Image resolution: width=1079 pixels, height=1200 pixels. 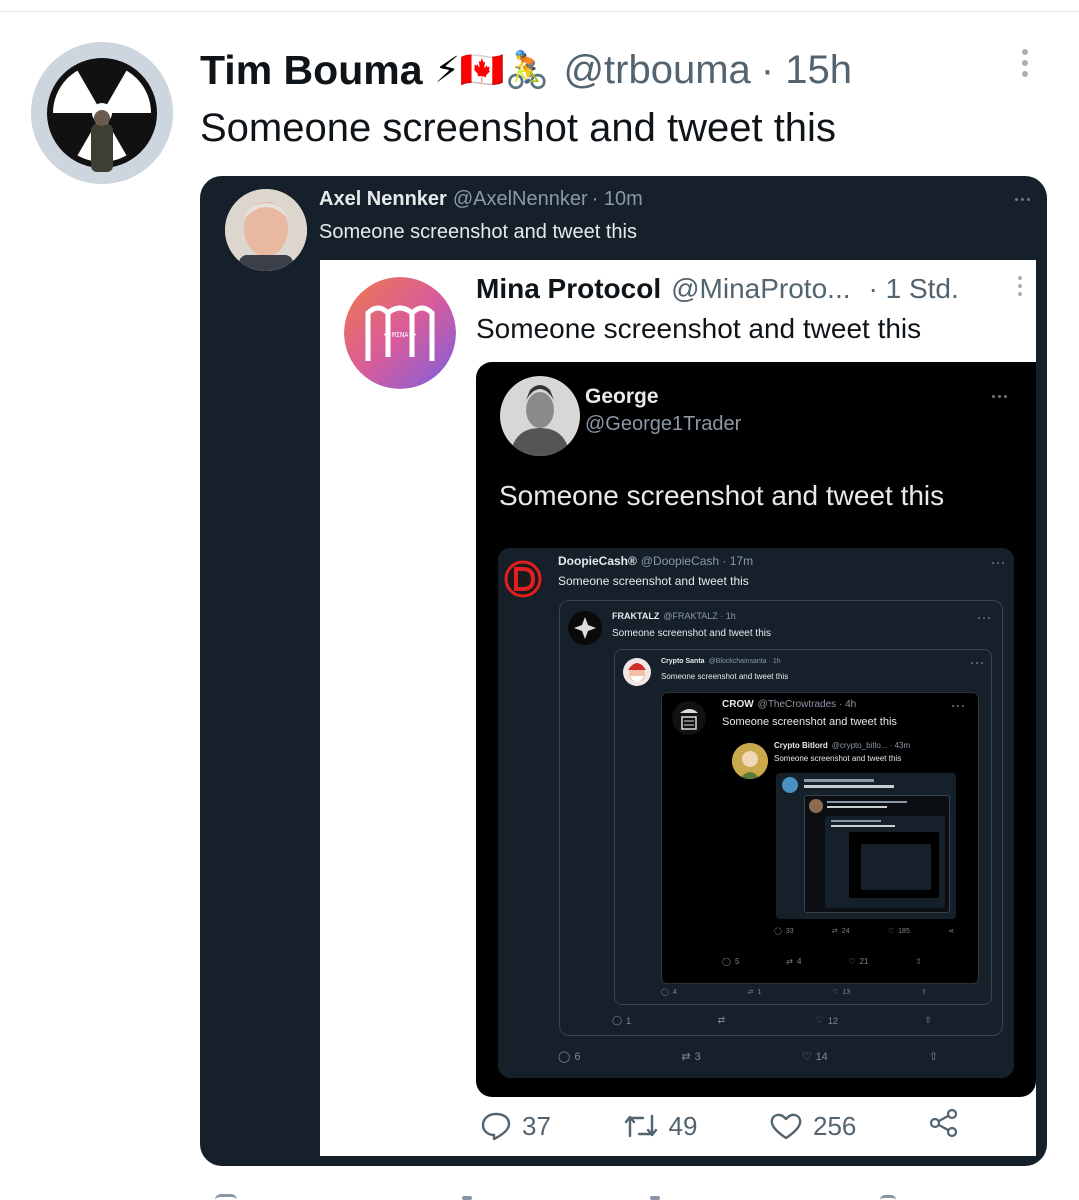 I want to click on share-button, so click(x=944, y=1126).